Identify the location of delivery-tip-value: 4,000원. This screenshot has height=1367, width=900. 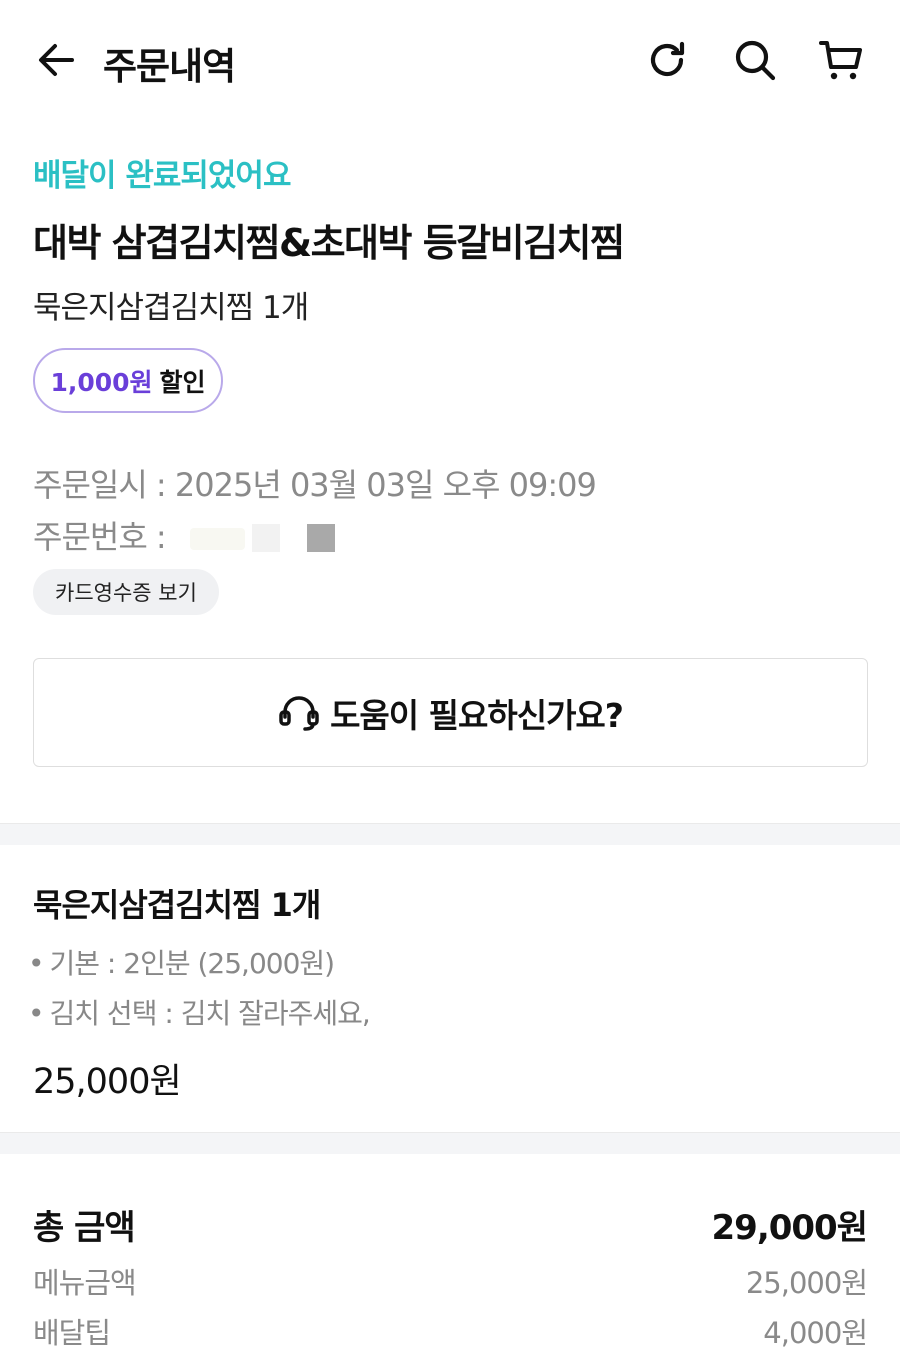
(815, 1333).